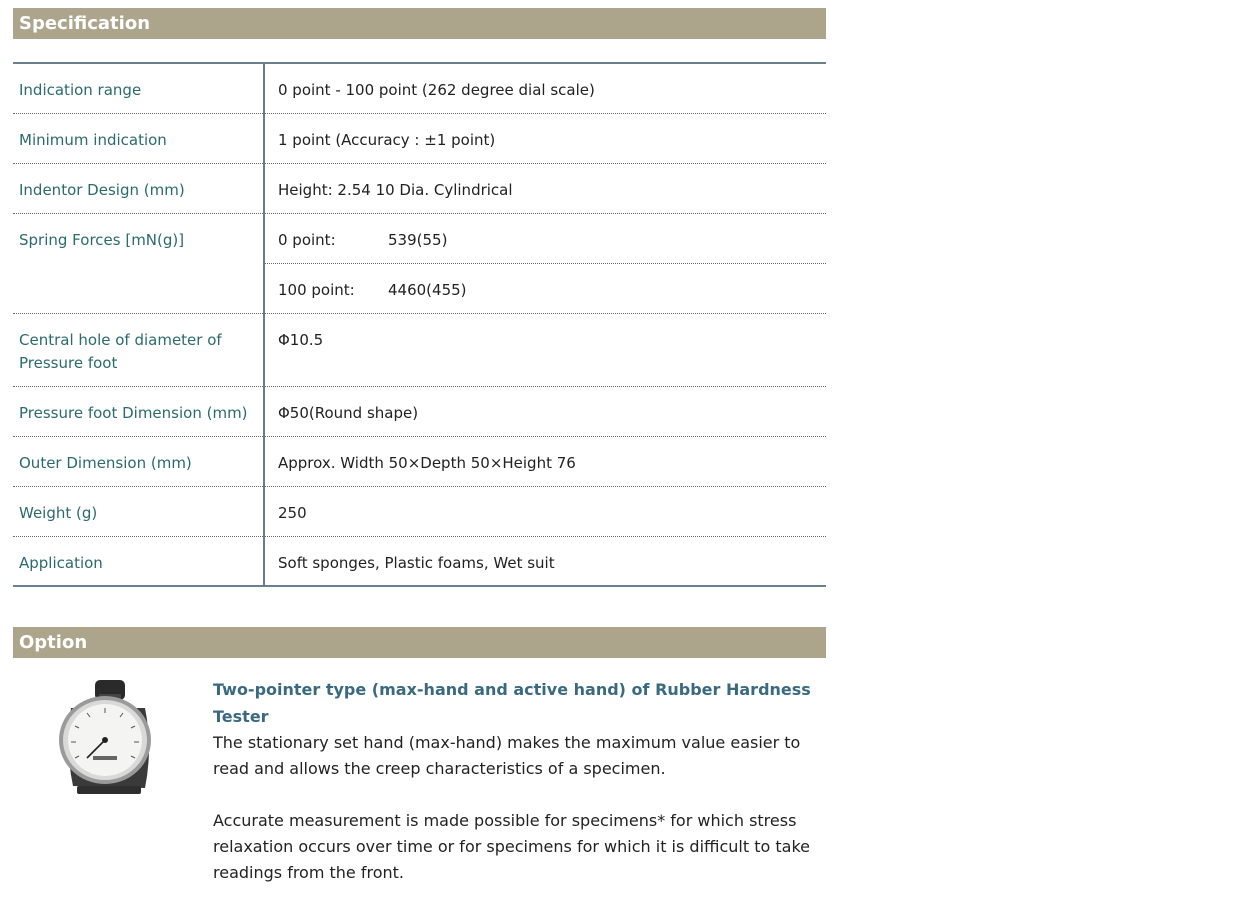  I want to click on spring-force-subrow: 0 point: 539(55), so click(545, 238).